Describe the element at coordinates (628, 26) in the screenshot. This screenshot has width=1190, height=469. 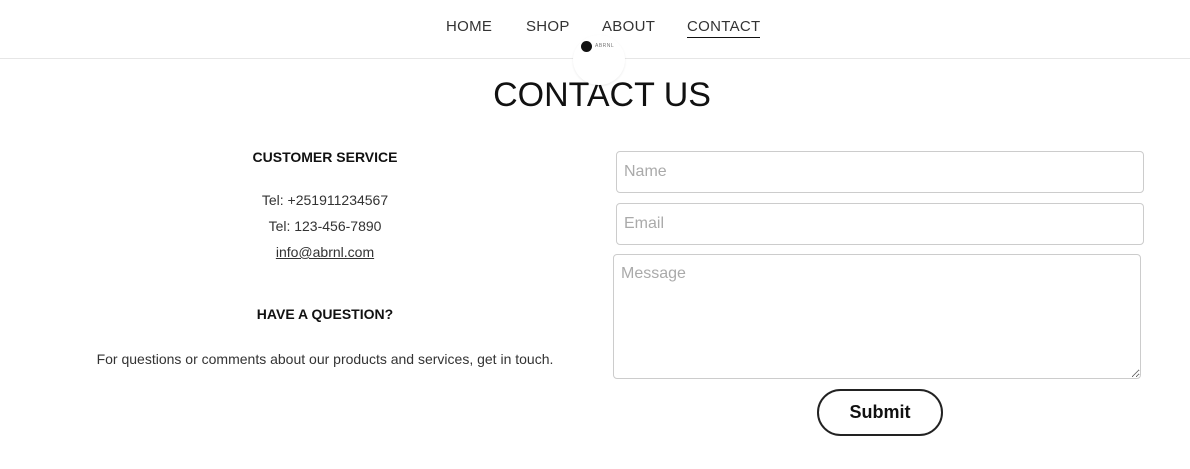
I see `nav-about: ABOUT` at that location.